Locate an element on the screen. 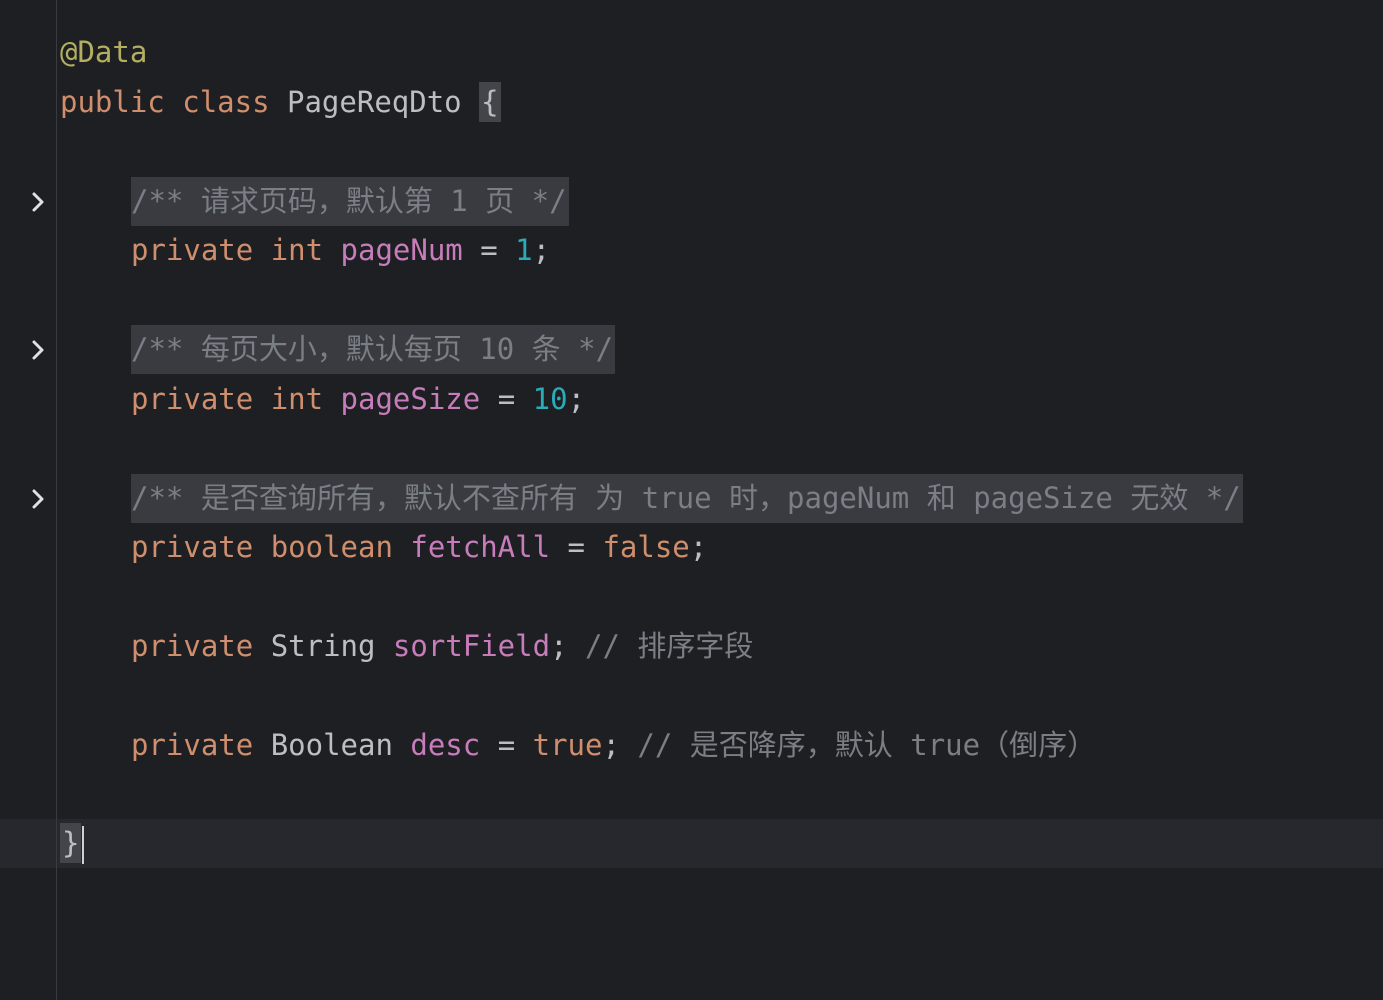  doc-comment-2: /** 每页大小，默认每页 10 条 */ is located at coordinates (373, 349).